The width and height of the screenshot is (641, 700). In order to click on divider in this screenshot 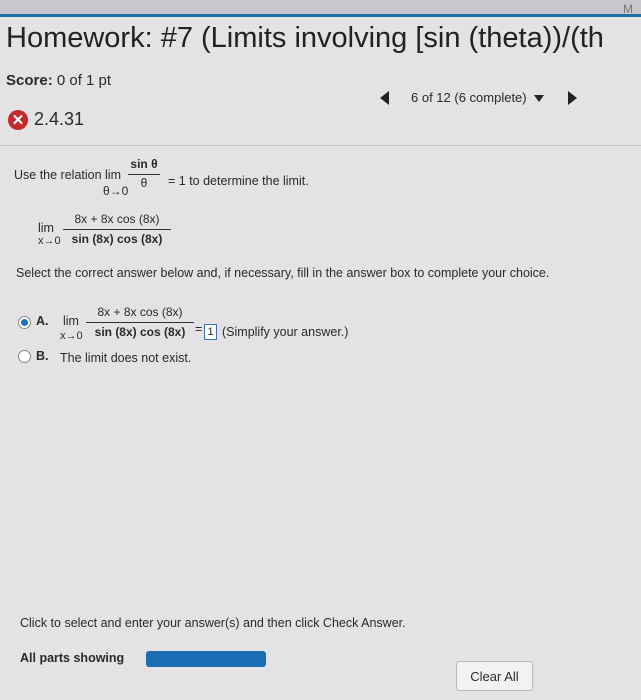, I will do `click(320, 145)`.